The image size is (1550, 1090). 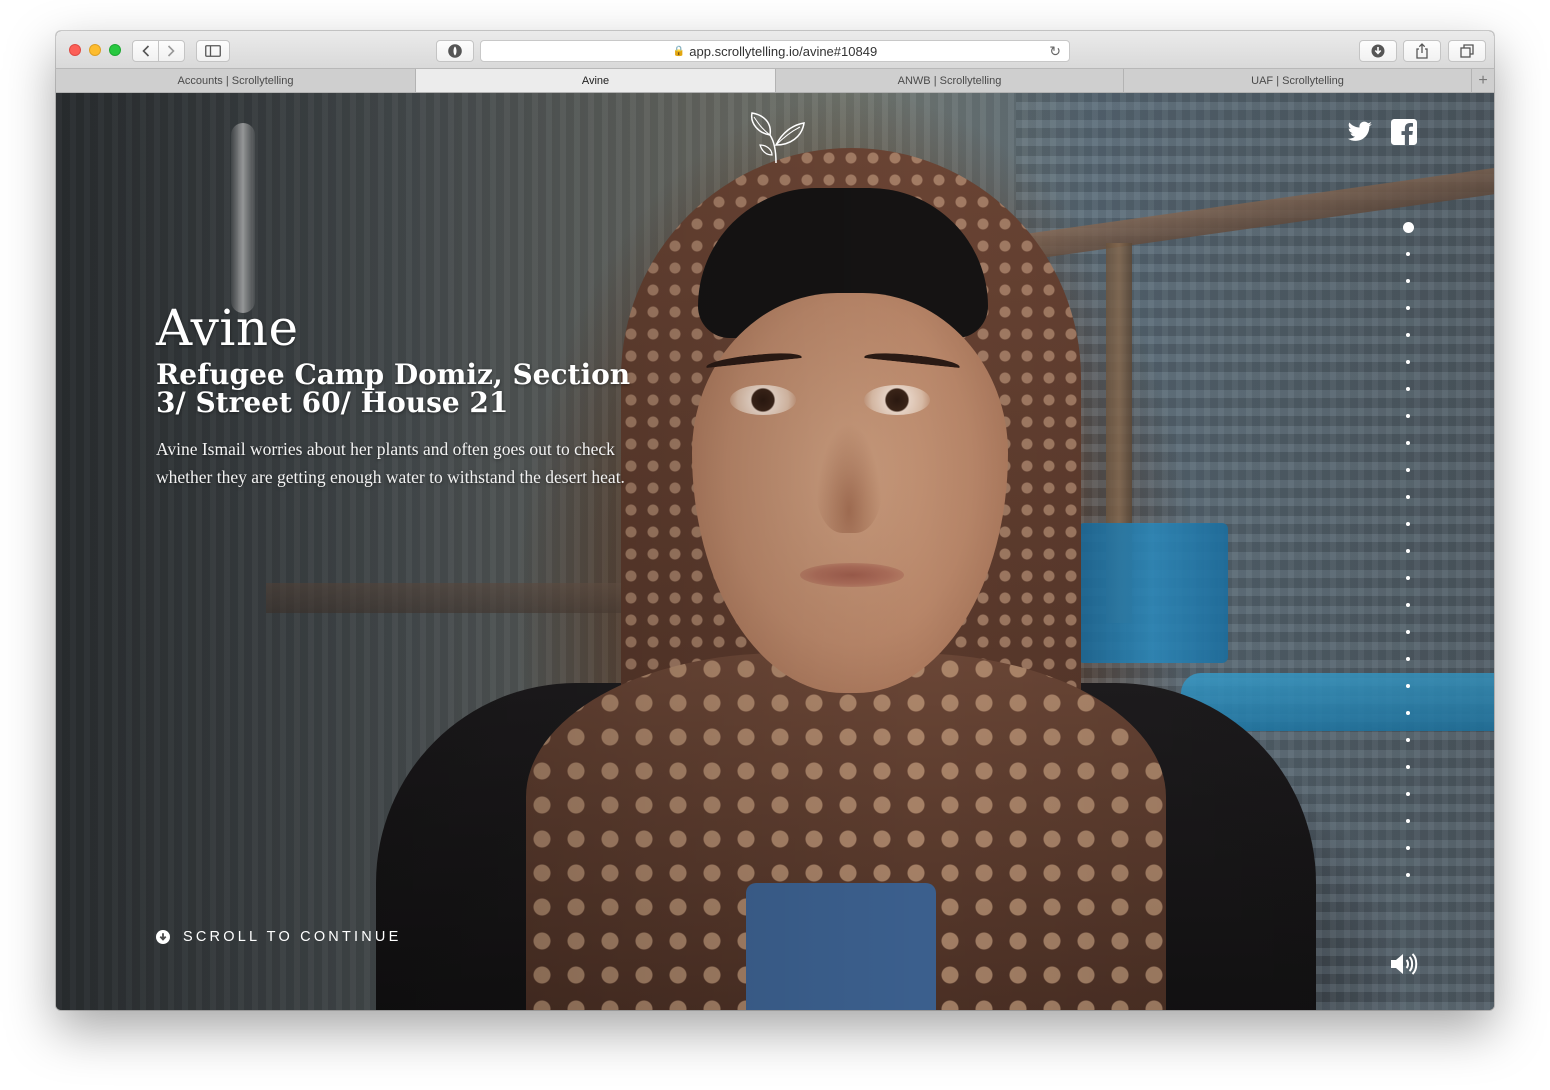 I want to click on window-minimize-button, so click(x=95, y=50).